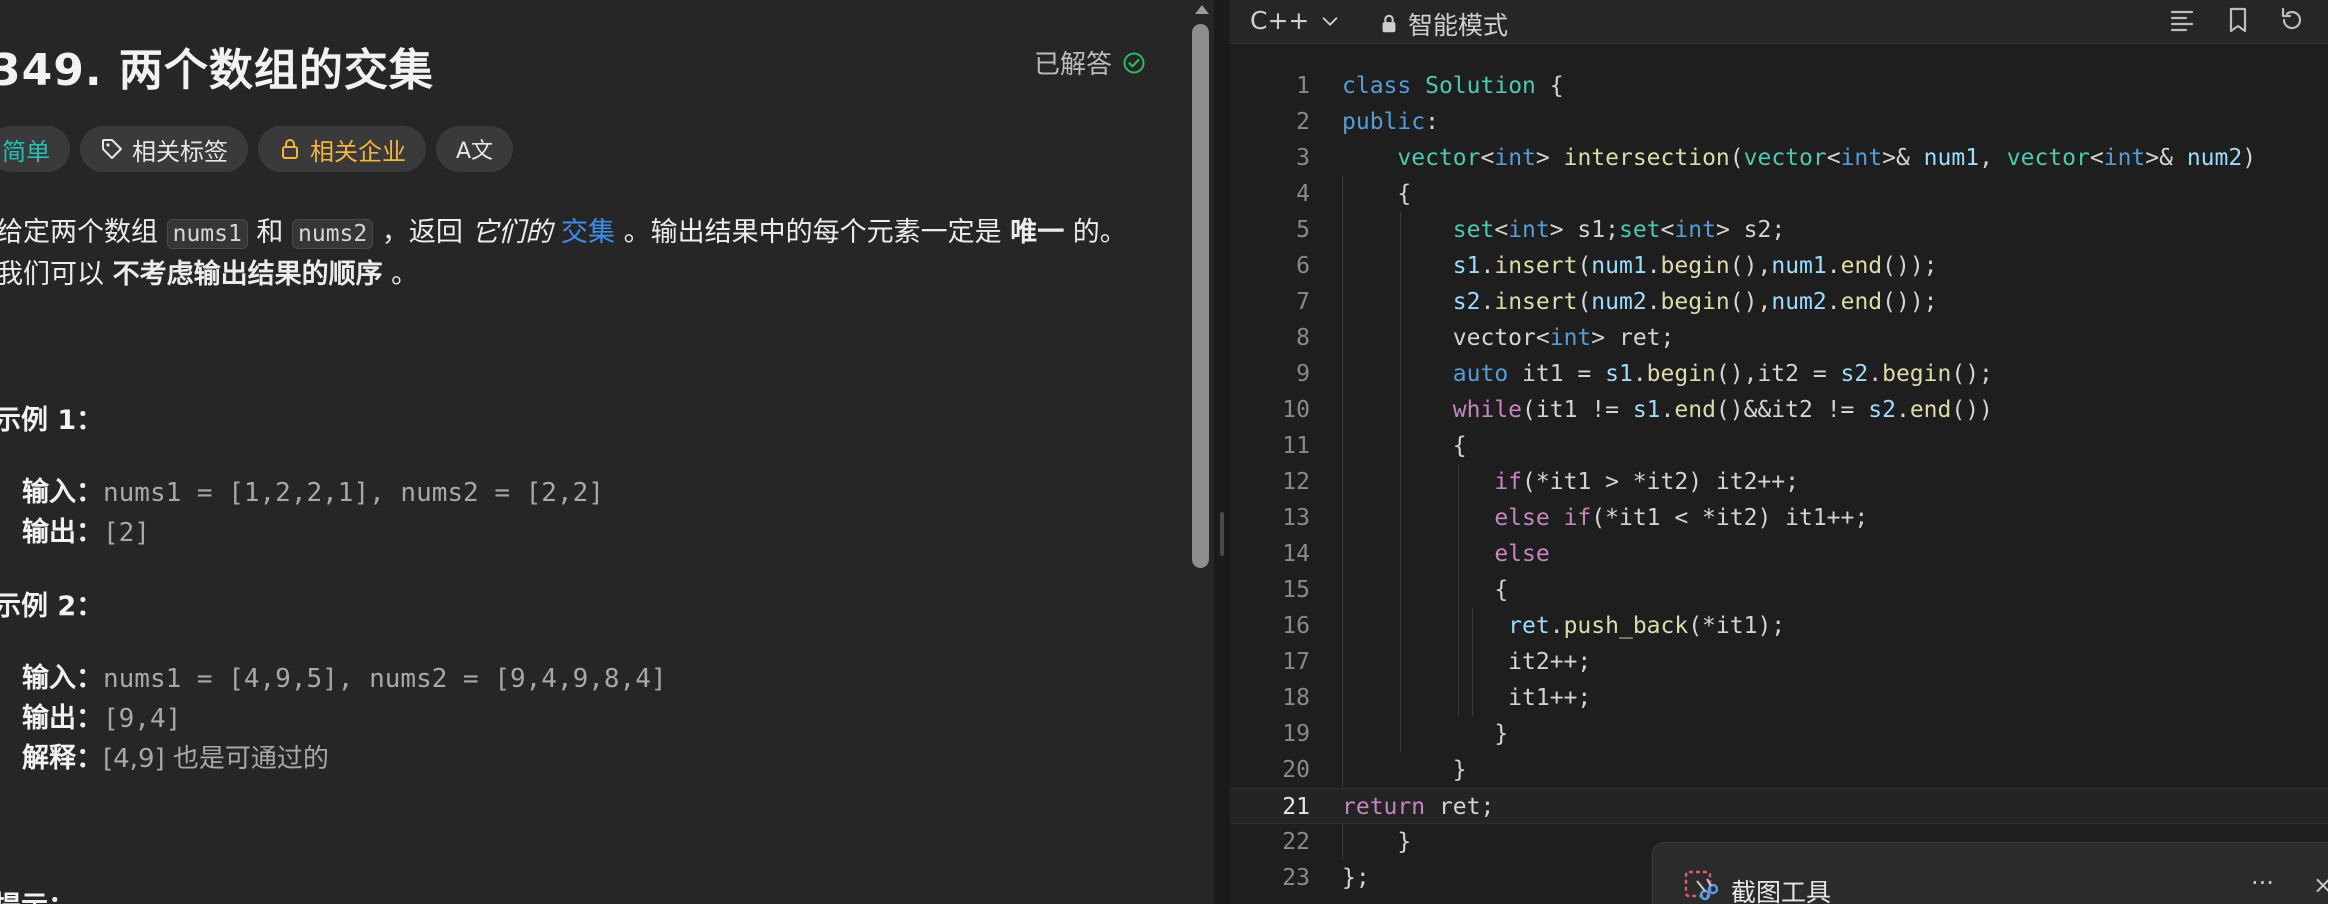 The image size is (2328, 904). What do you see at coordinates (1781, 891) in the screenshot?
I see `popup-title: 截图工具` at bounding box center [1781, 891].